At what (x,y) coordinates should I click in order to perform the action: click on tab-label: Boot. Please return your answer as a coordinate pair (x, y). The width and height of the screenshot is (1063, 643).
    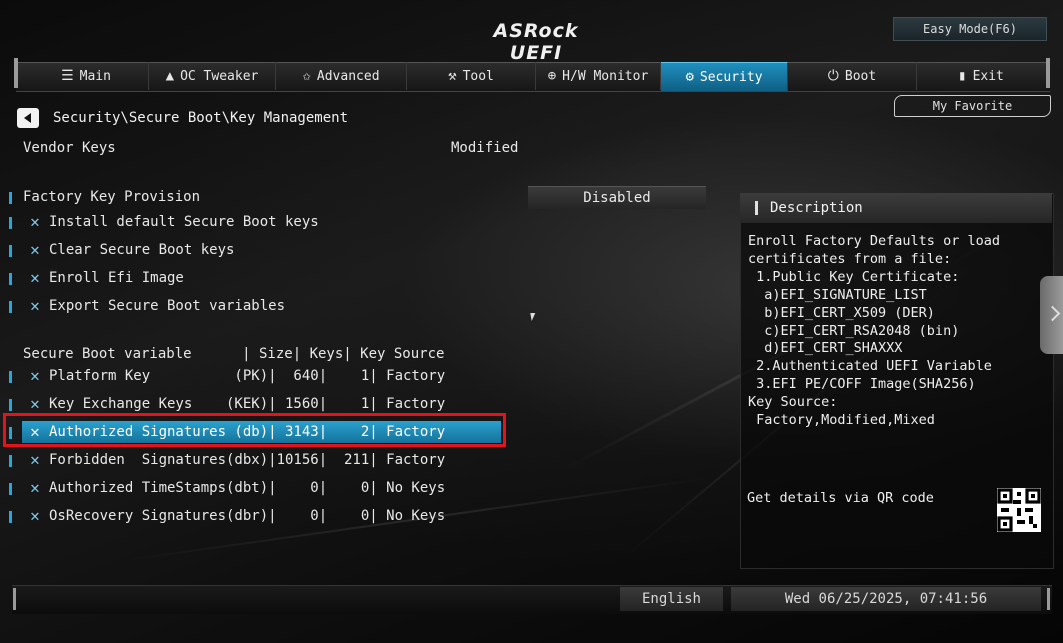
    Looking at the image, I should click on (860, 76).